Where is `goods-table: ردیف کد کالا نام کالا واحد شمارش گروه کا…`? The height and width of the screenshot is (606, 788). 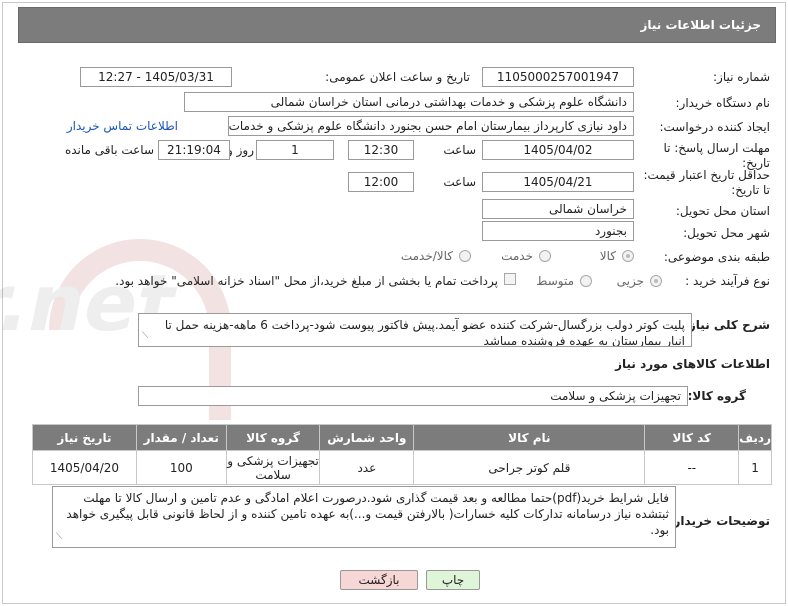
goods-table: ردیف کد کالا نام کالا واحد شمارش گروه کا… is located at coordinates (402, 454).